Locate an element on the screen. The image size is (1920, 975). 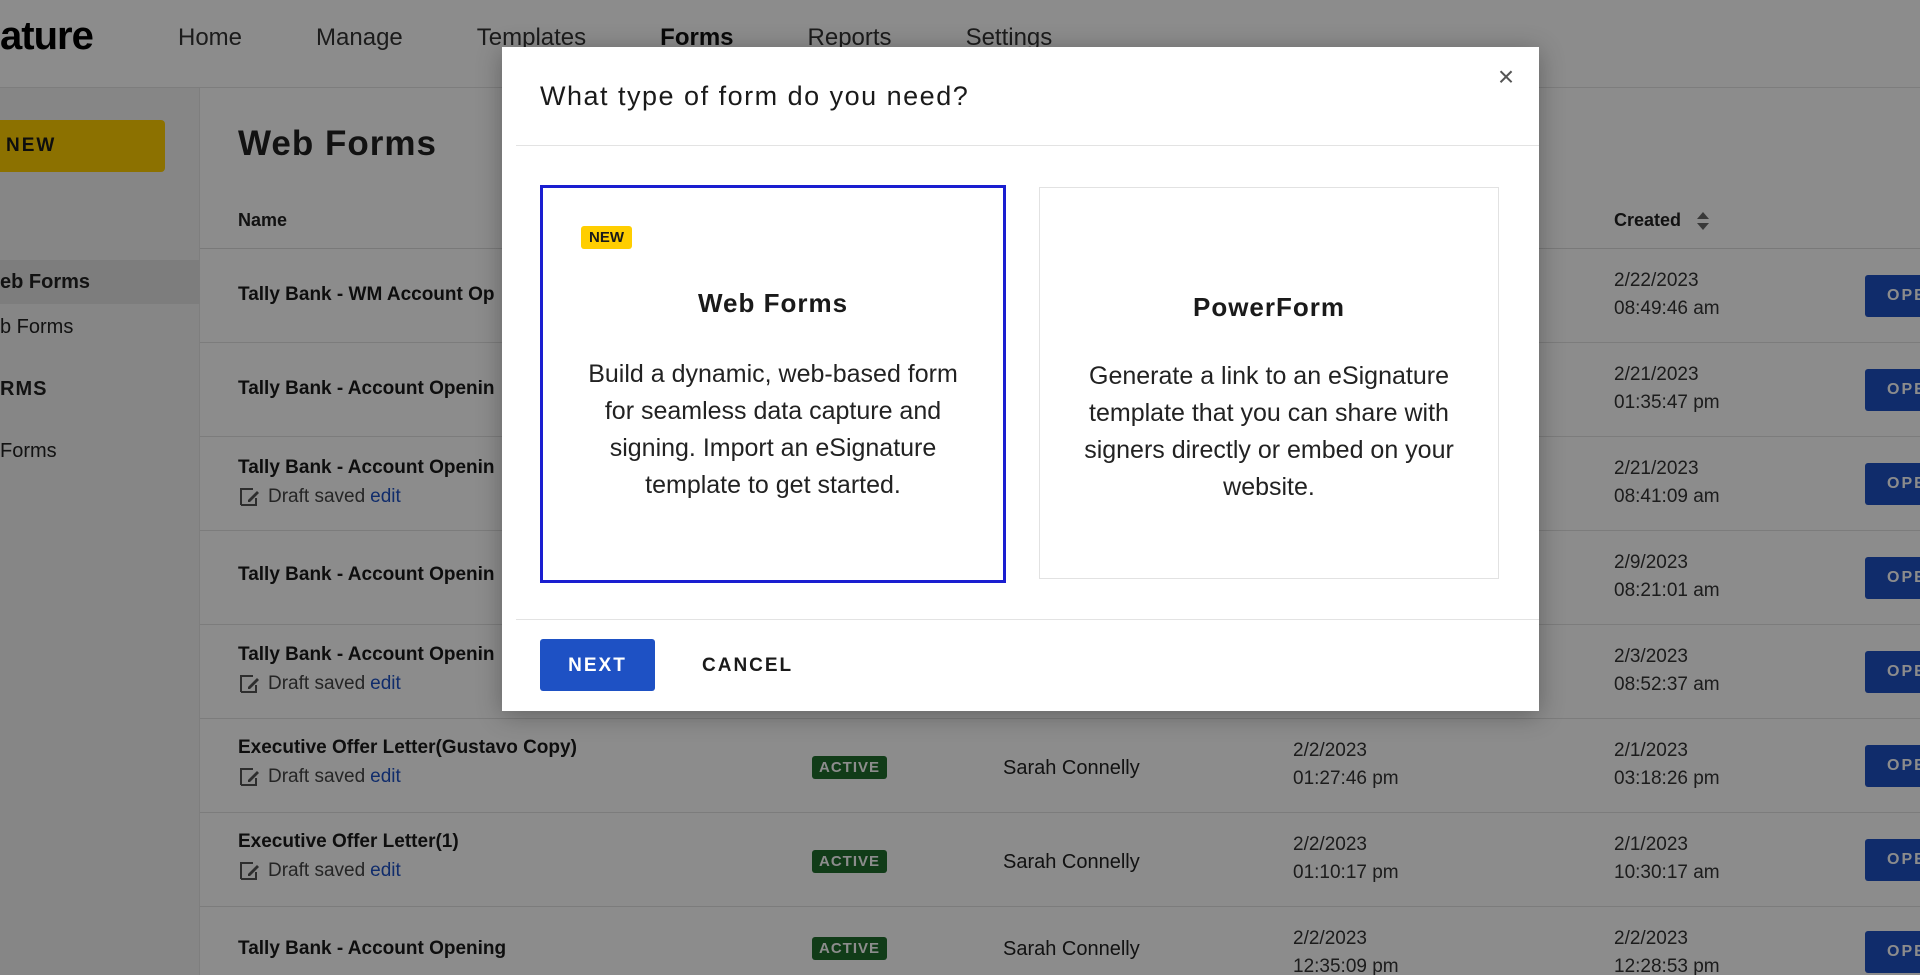
option-title: PowerForm is located at coordinates (1269, 307).